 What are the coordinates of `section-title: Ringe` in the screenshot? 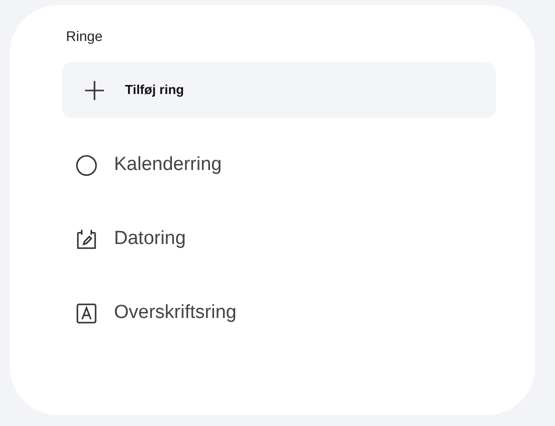 It's located at (84, 36).